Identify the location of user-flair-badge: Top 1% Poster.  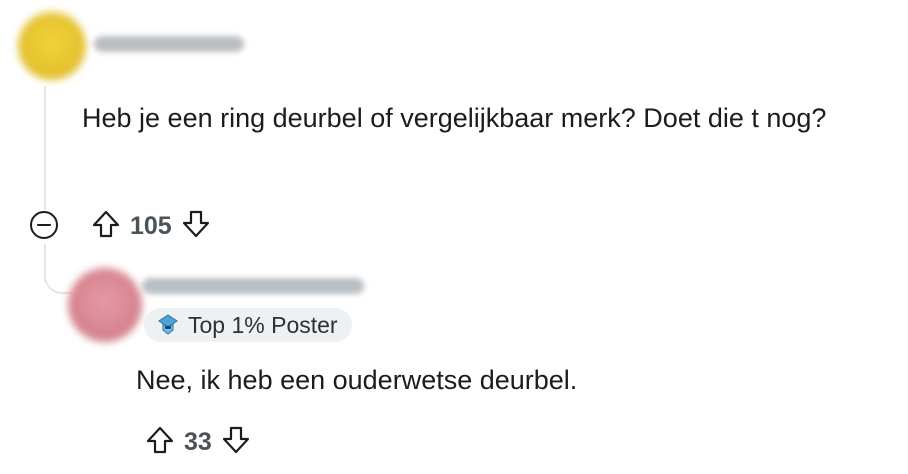
(248, 325).